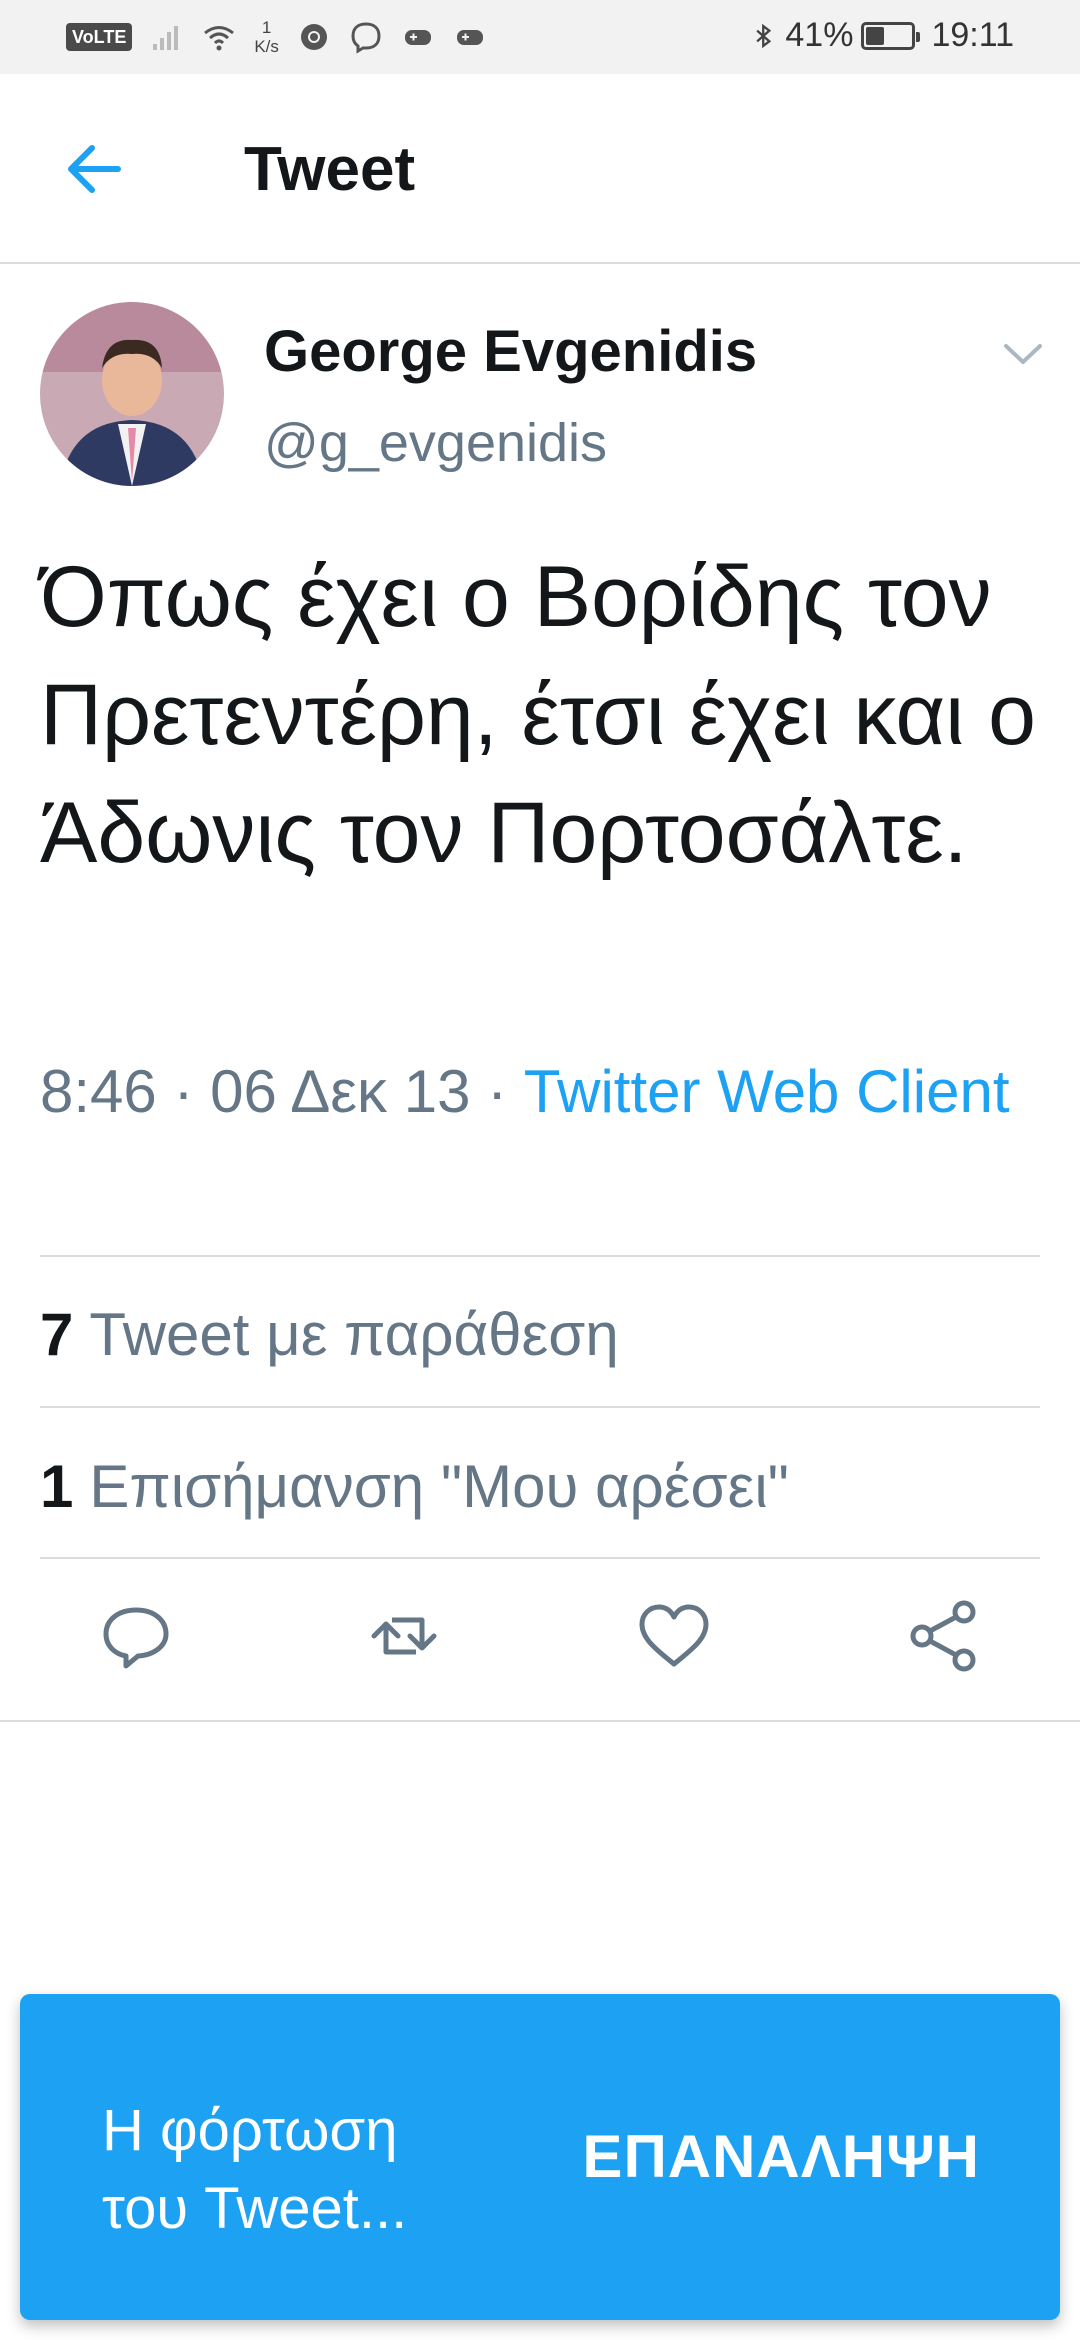  I want to click on network-speed-unit: K/s, so click(266, 46).